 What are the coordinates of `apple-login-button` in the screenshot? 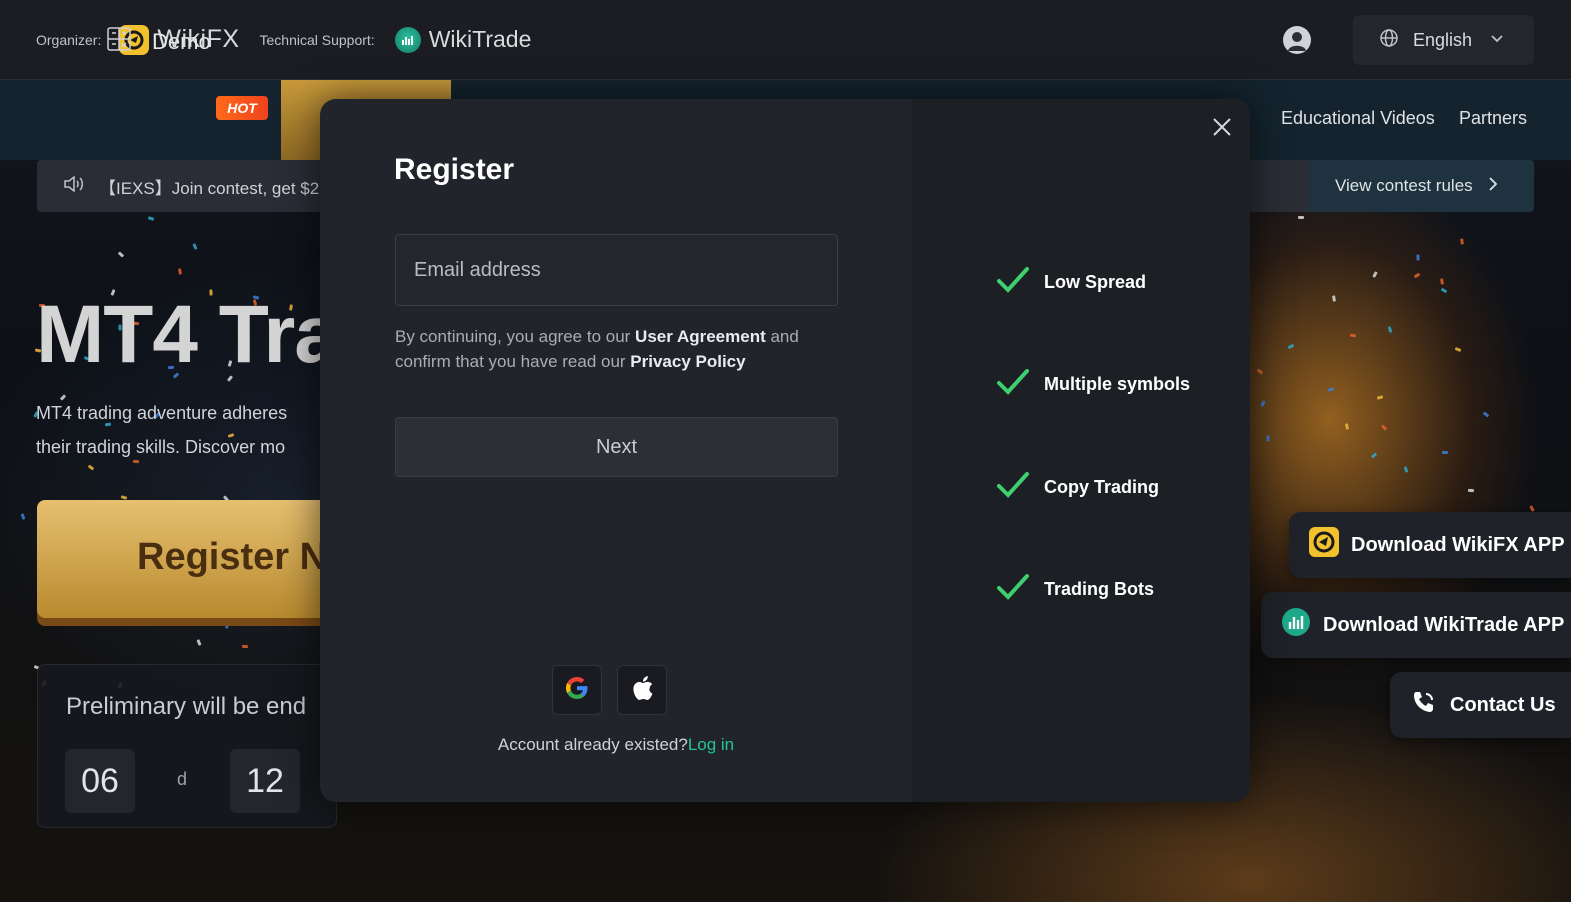 It's located at (642, 690).